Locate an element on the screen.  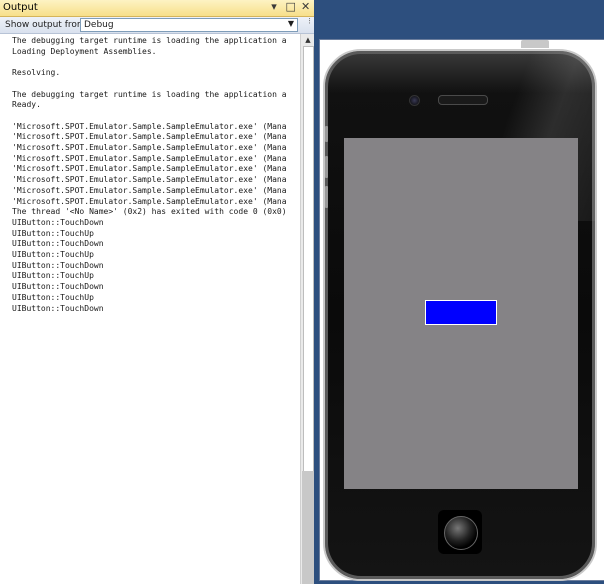
scroll-track is located at coordinates (308, 527).